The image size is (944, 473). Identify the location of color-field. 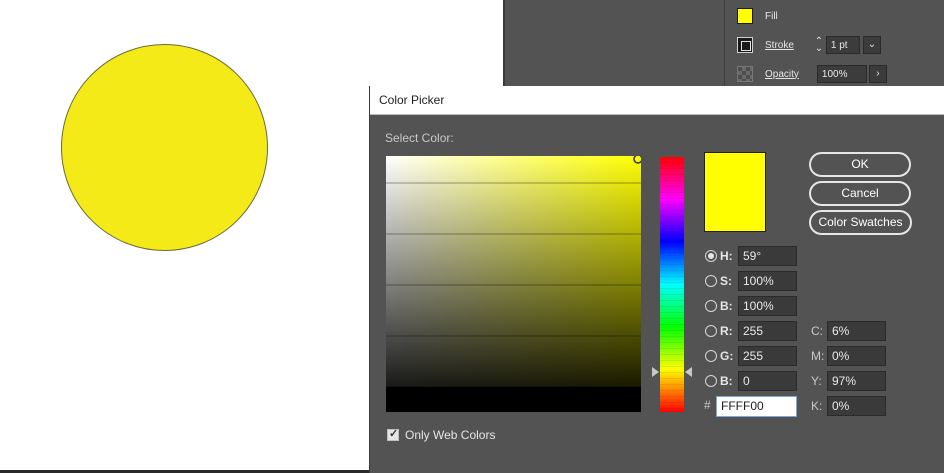
(513, 284).